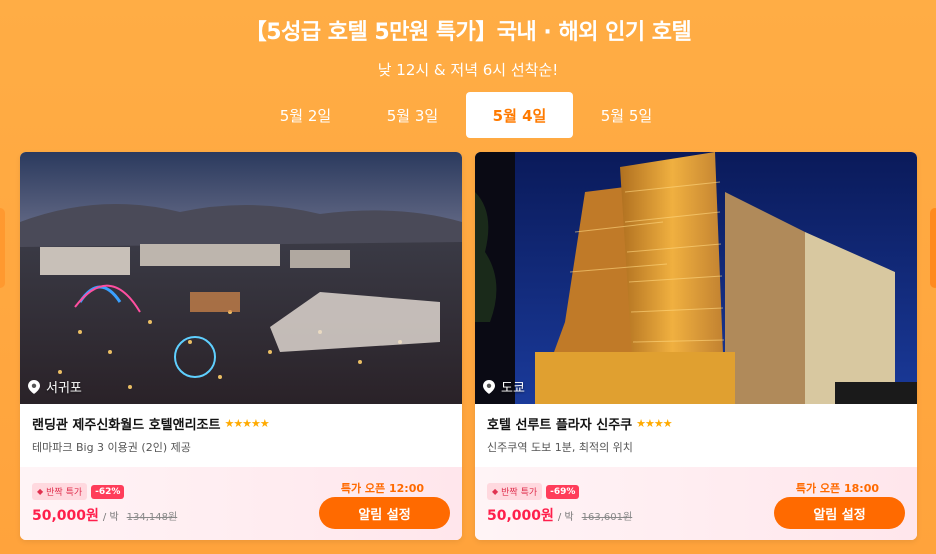  Describe the element at coordinates (111, 447) in the screenshot. I see `hotel-description: 테마파크 Big 3 이용권 (2인) 제공` at that location.